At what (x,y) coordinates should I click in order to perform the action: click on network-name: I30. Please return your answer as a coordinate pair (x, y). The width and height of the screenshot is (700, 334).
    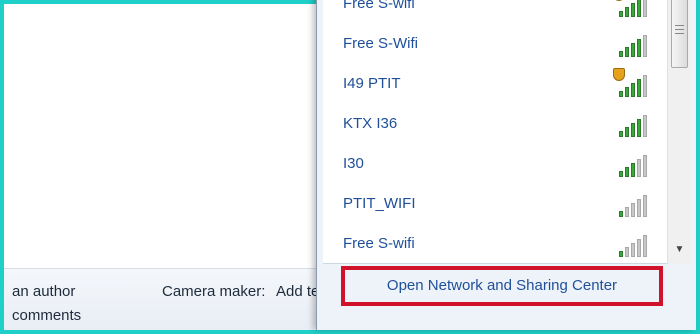
    Looking at the image, I should click on (353, 163).